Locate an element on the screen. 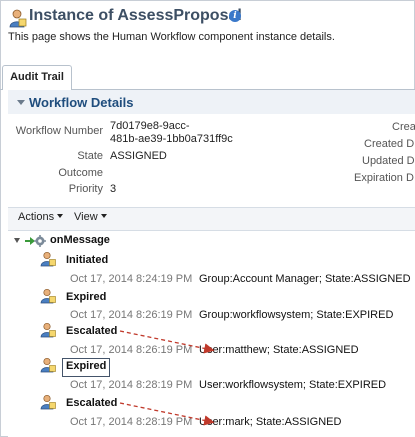  event-label-selected: Expired is located at coordinates (86, 366).